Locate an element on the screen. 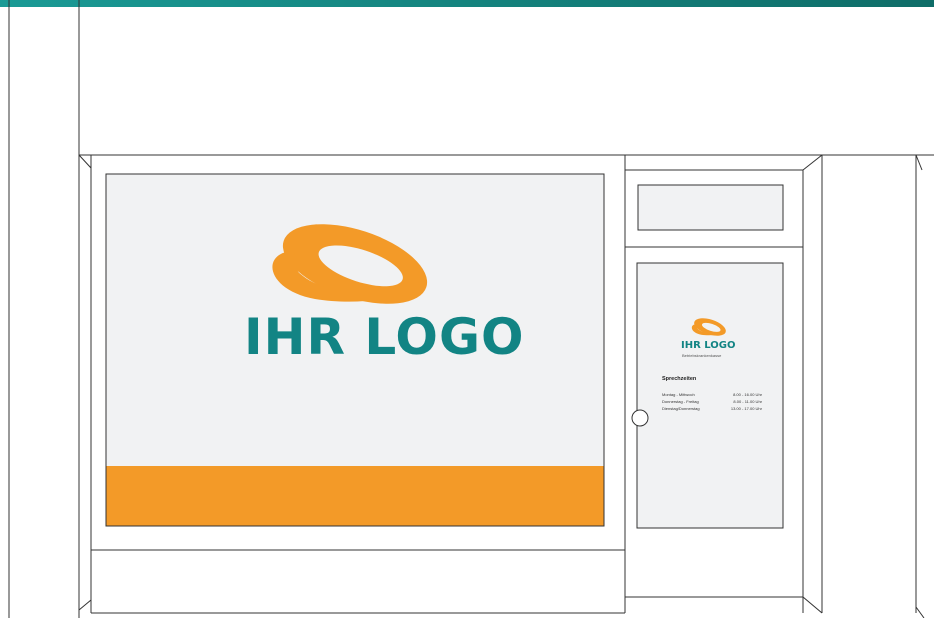  opening-hours-row: Montag - Mittwoch 8.00 - 16.00 Uhr is located at coordinates (712, 395).